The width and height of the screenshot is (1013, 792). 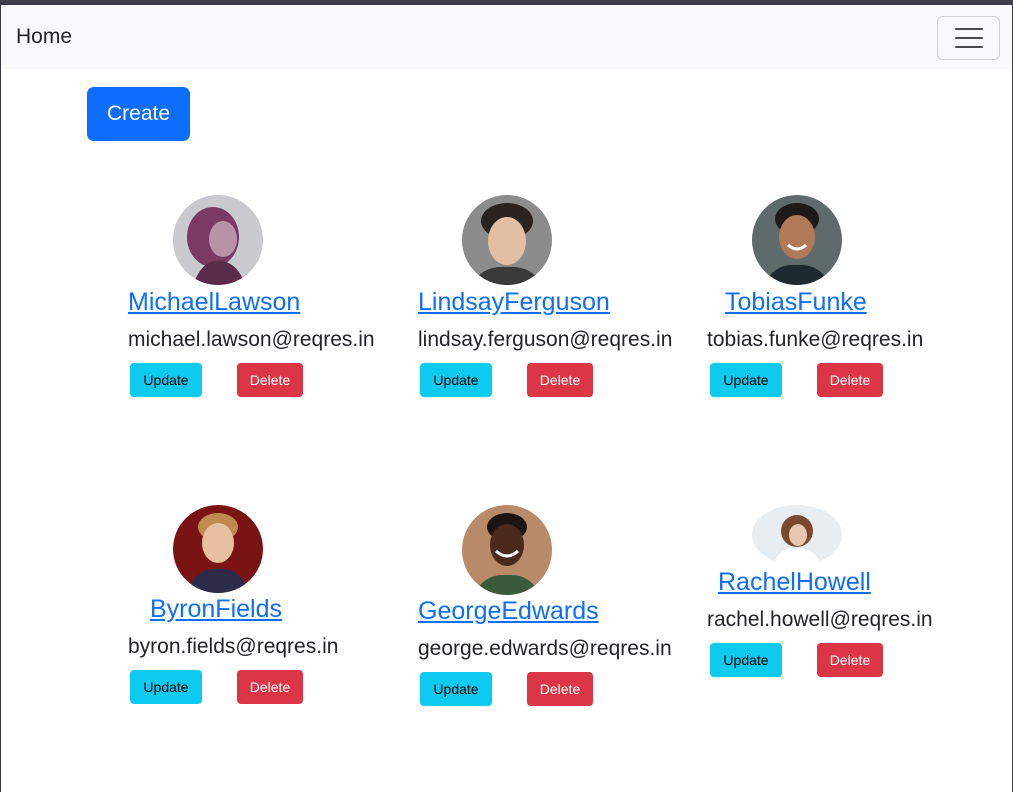 What do you see at coordinates (969, 29) in the screenshot?
I see `hamburger-icon` at bounding box center [969, 29].